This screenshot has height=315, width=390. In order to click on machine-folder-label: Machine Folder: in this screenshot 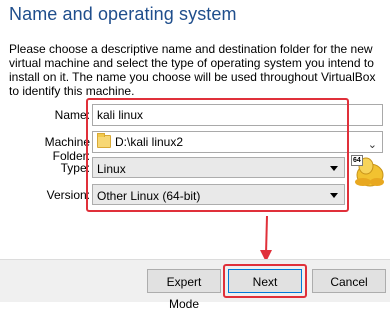, I will do `click(67, 149)`.